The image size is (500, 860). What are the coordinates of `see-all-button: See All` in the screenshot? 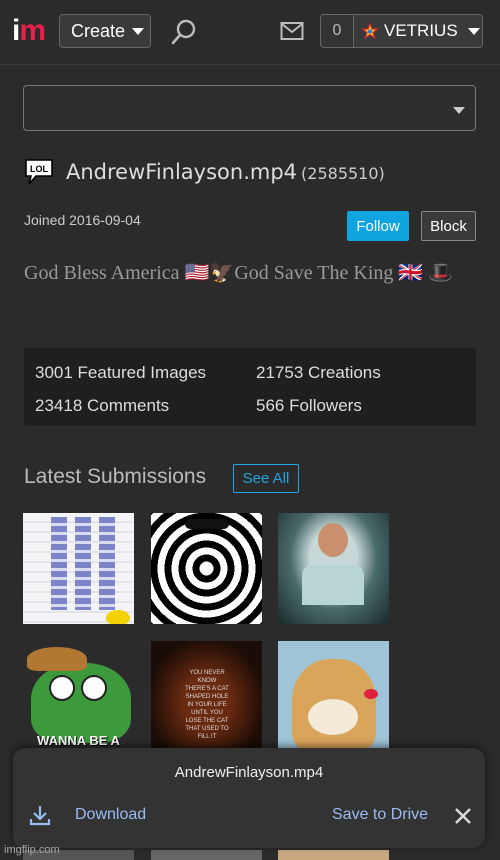 It's located at (266, 478).